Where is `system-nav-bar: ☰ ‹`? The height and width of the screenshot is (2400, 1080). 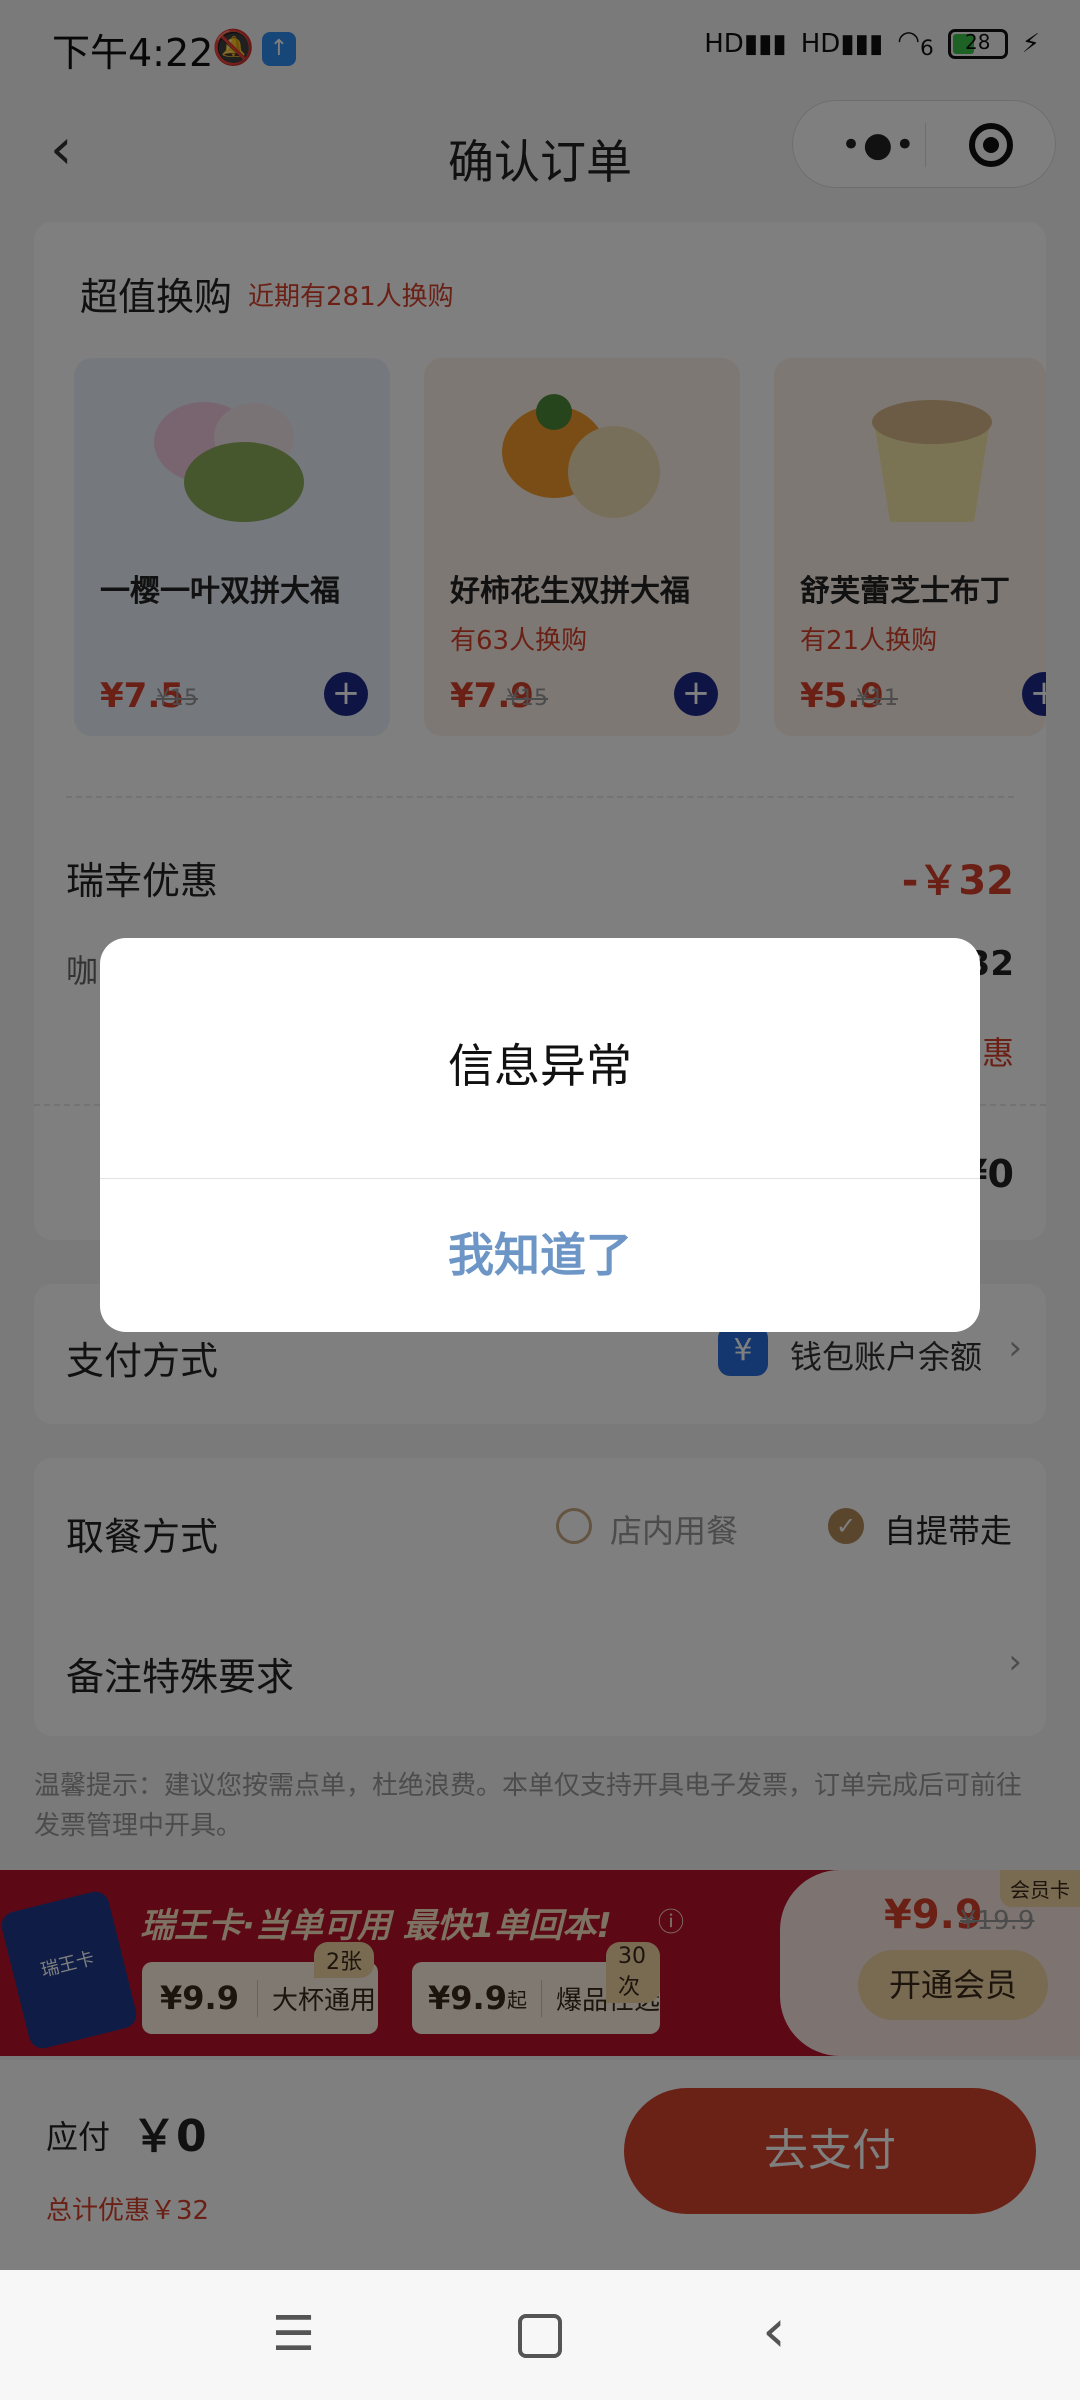 system-nav-bar: ☰ ‹ is located at coordinates (540, 2335).